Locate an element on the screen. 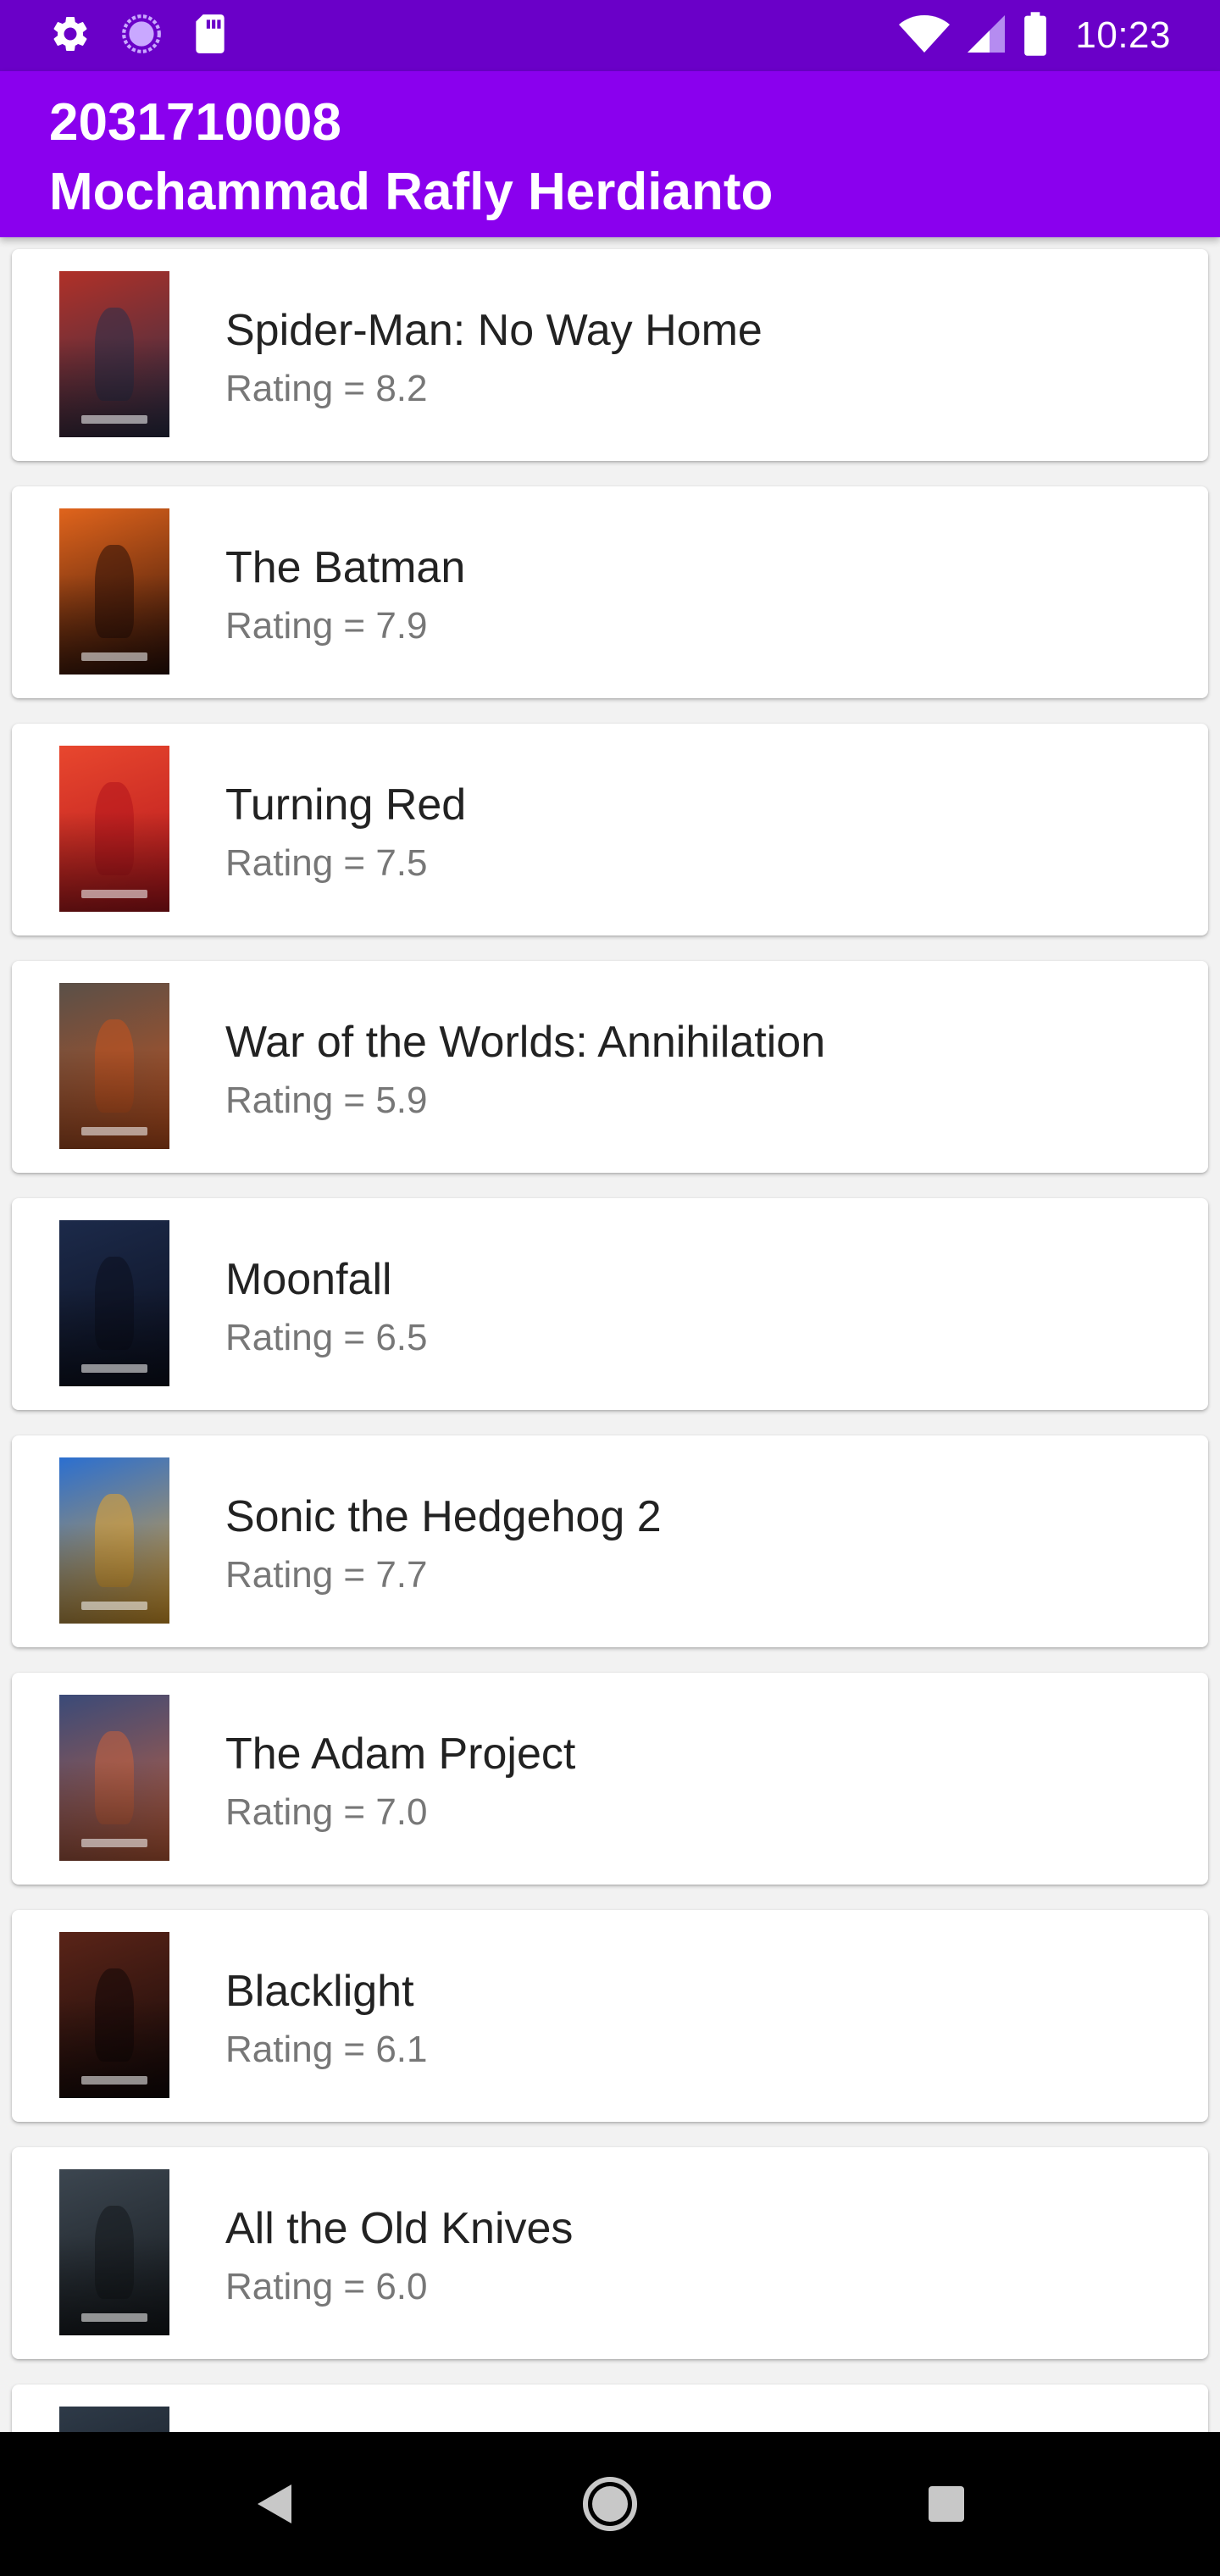 This screenshot has height=2576, width=1220. app-bar-student-id: 2031710008 is located at coordinates (195, 122).